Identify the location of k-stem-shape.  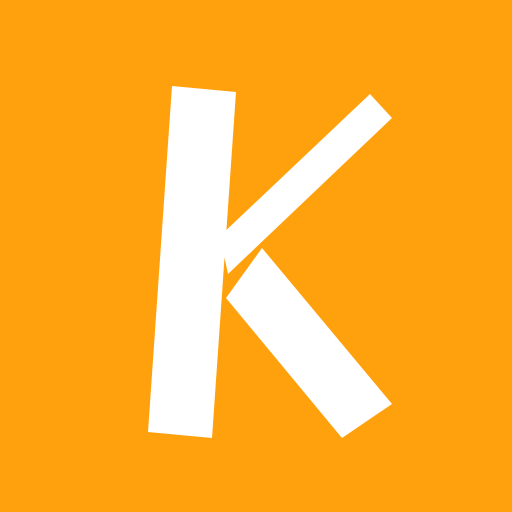
(192, 262).